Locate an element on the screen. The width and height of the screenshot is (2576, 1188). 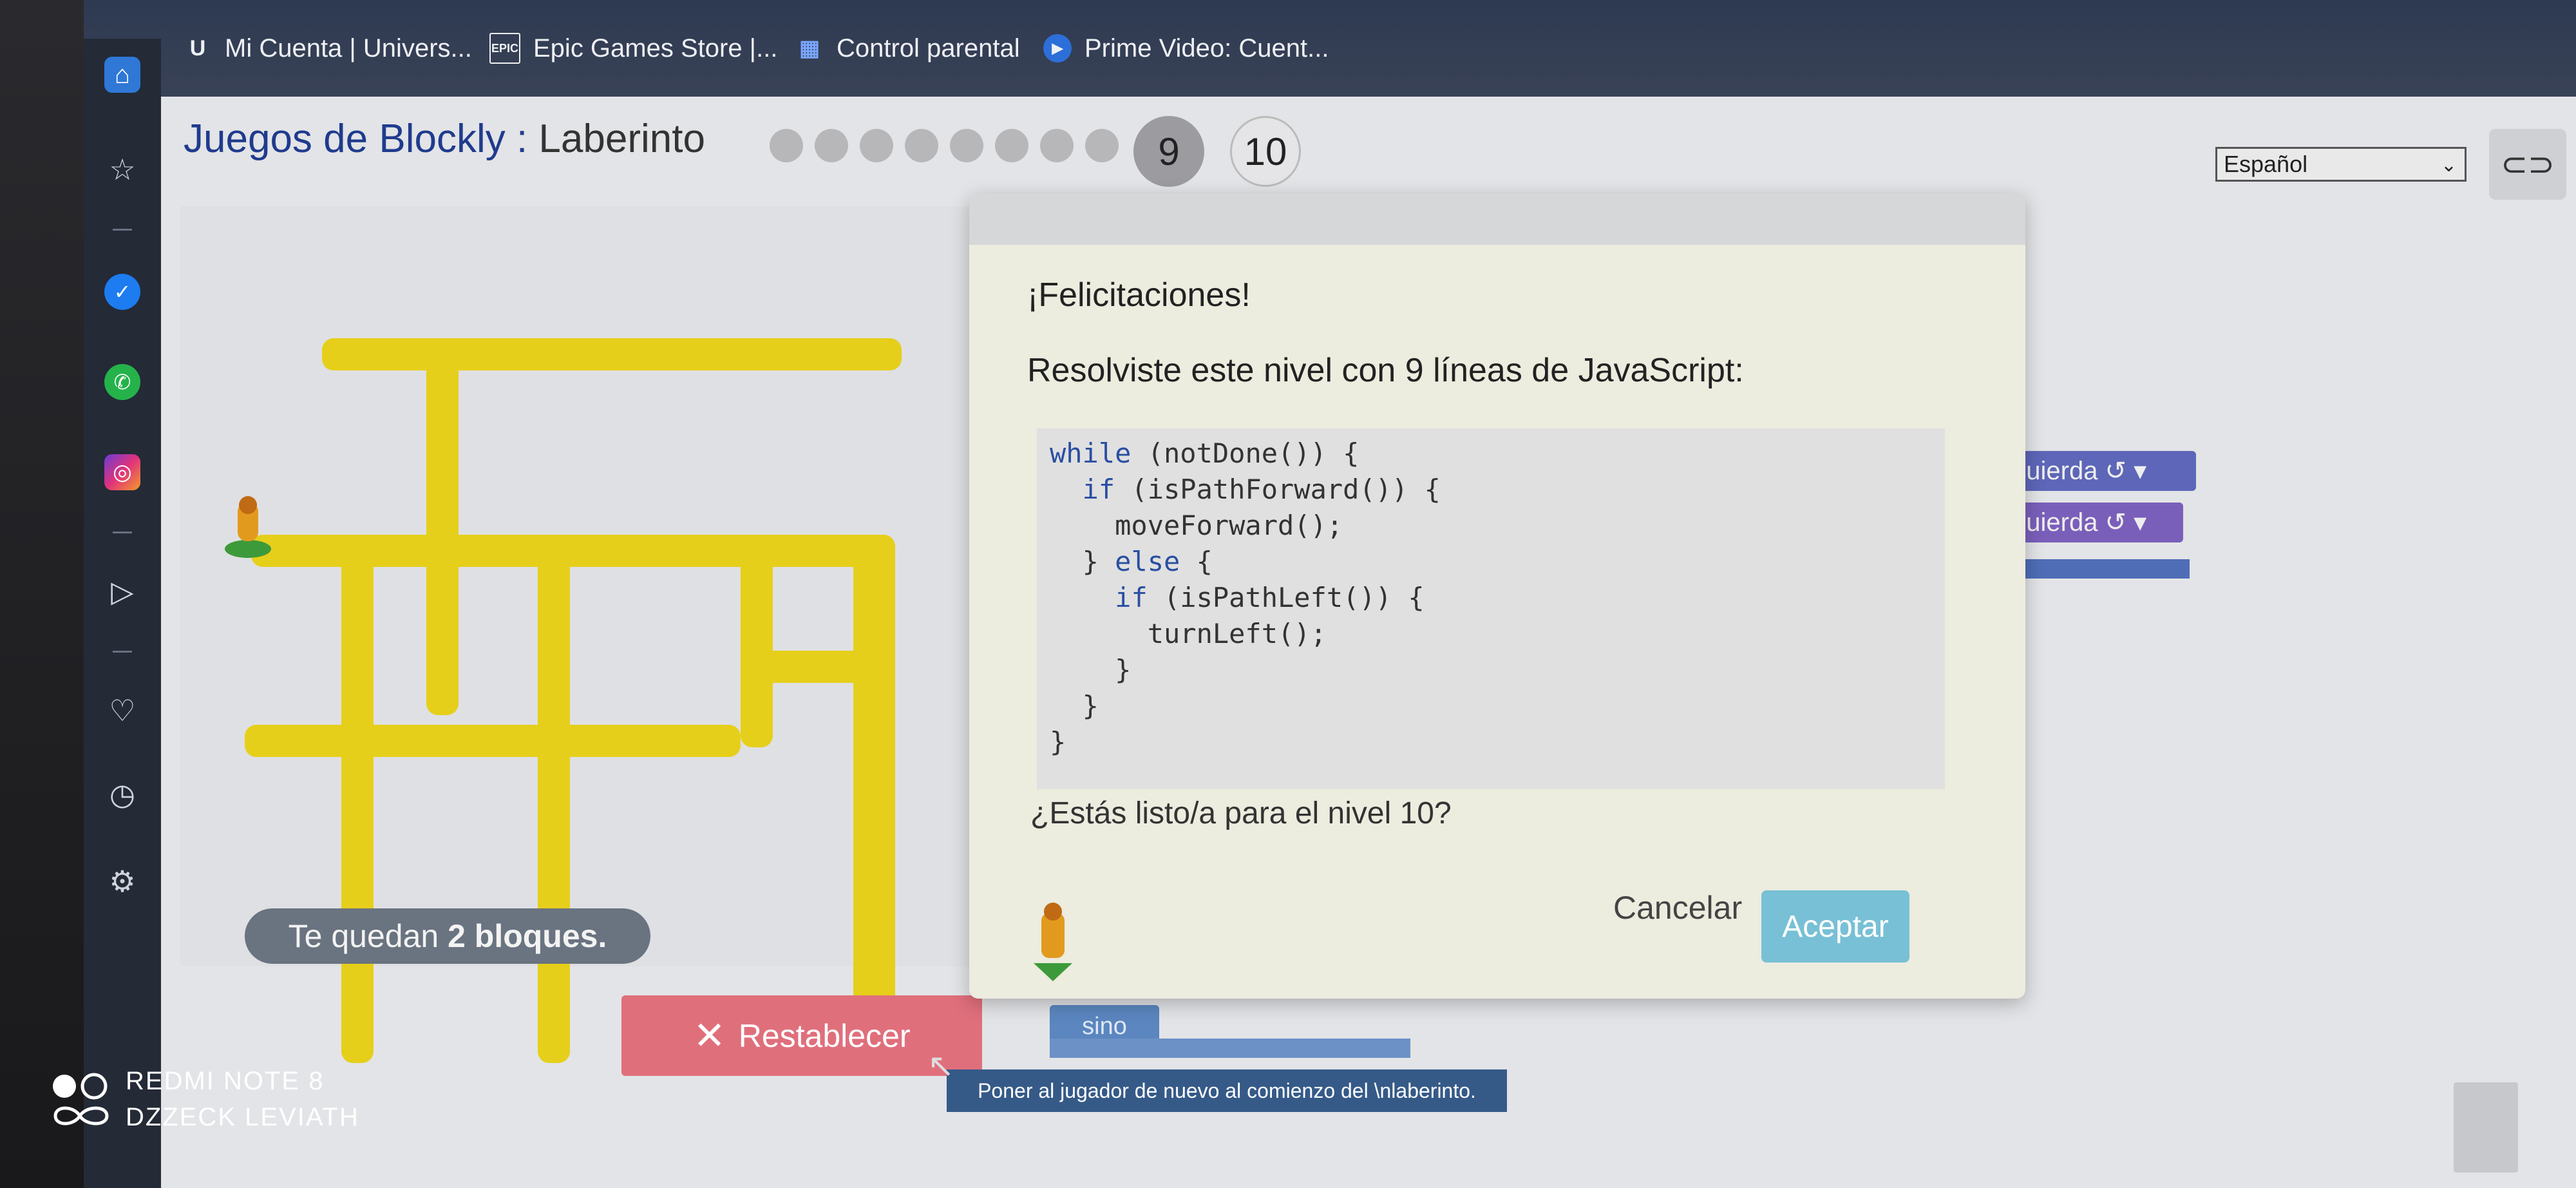
language-value: Español is located at coordinates (2266, 164).